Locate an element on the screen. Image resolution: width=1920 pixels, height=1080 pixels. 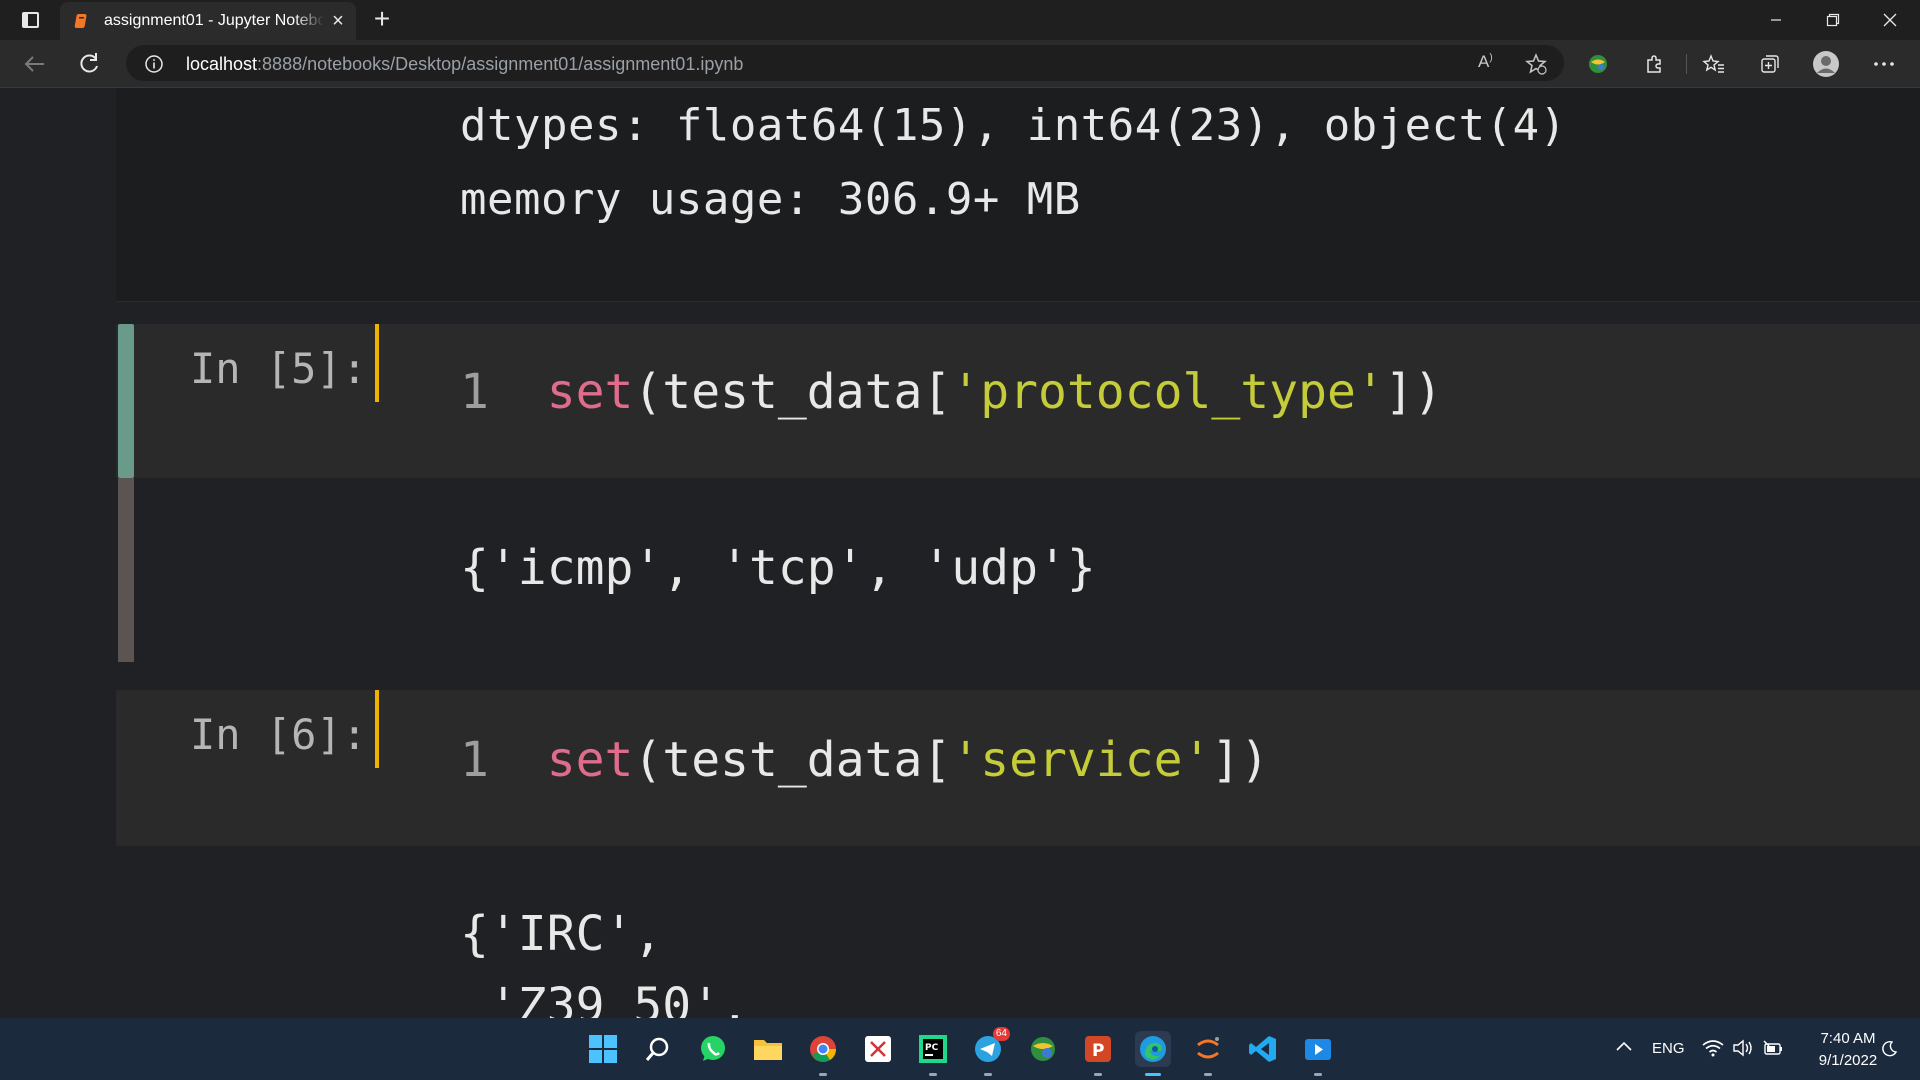
reload-icon is located at coordinates (89, 63).